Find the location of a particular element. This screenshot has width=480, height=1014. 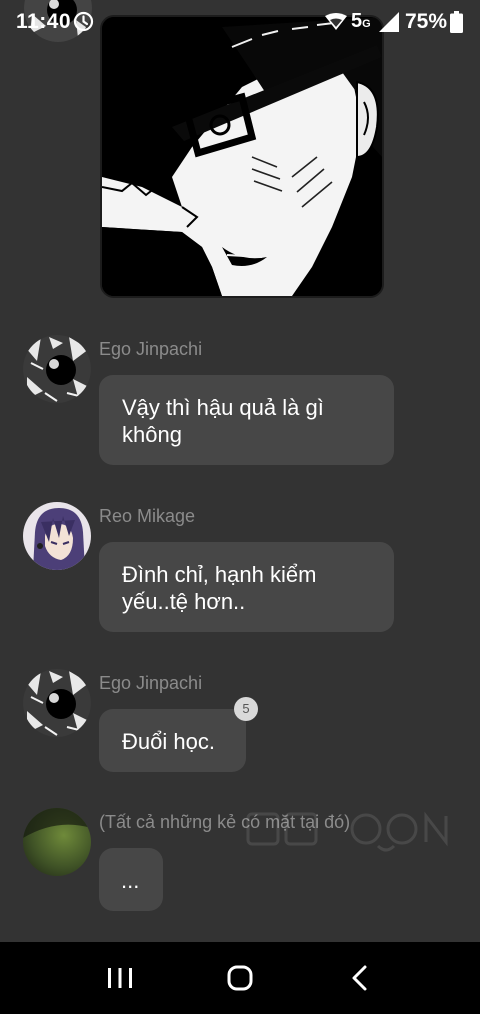

network-type: 5G is located at coordinates (361, 21).